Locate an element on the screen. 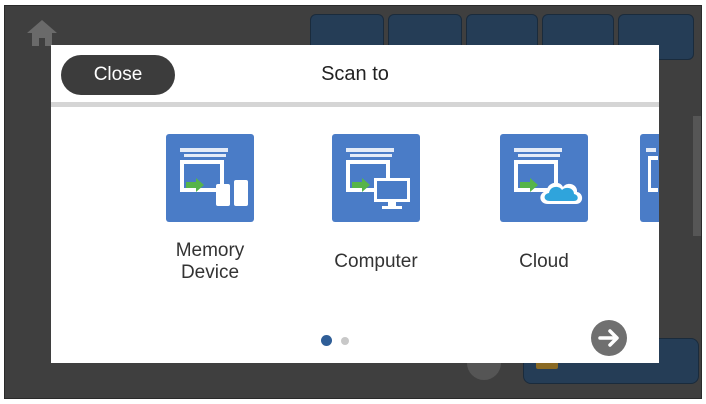 The image size is (706, 404). label-line-2: Device is located at coordinates (210, 272).